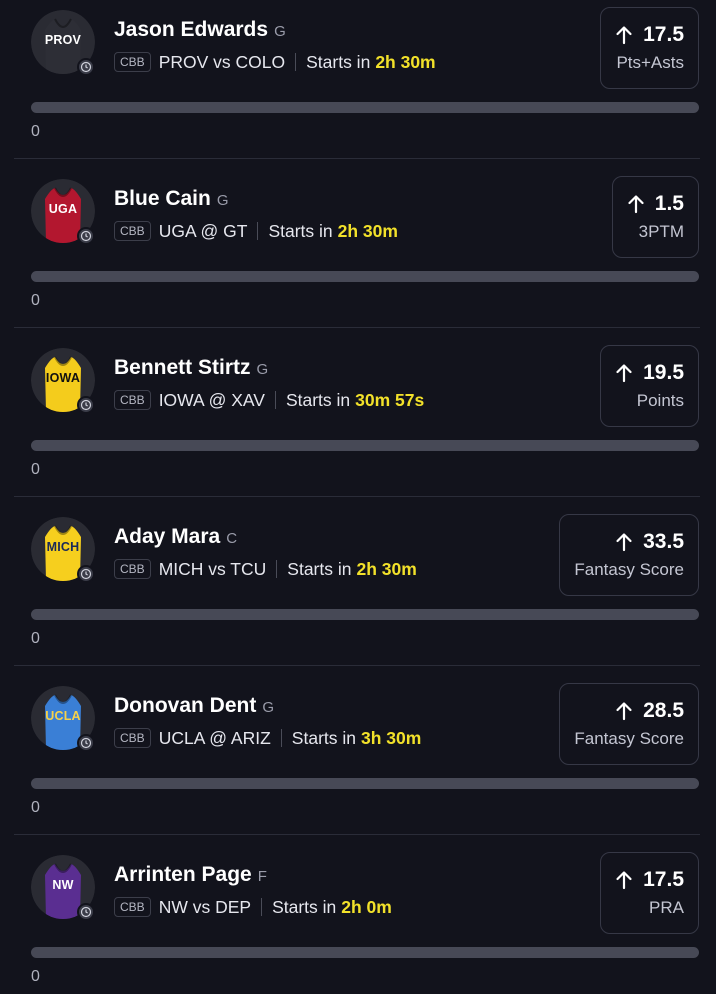 The image size is (716, 994). What do you see at coordinates (661, 231) in the screenshot?
I see `prop-stat-type: 3PTM` at bounding box center [661, 231].